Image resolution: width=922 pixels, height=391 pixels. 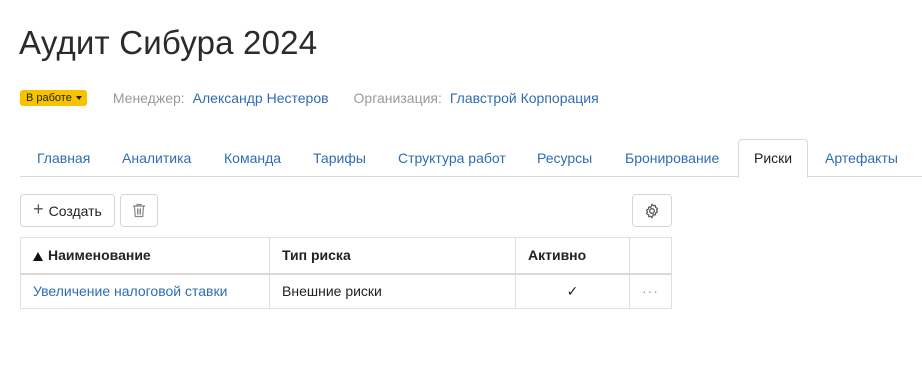 I want to click on column-header-active: Активно, so click(x=572, y=256).